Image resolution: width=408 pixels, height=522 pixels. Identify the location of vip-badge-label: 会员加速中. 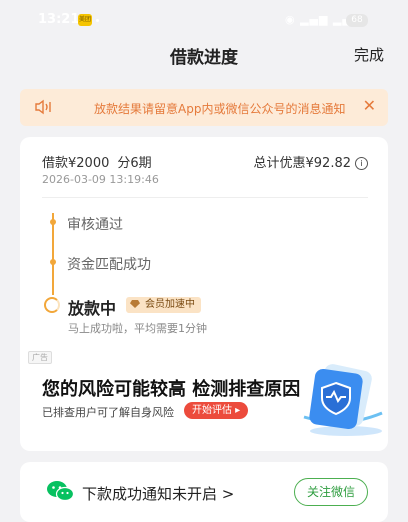
(170, 304).